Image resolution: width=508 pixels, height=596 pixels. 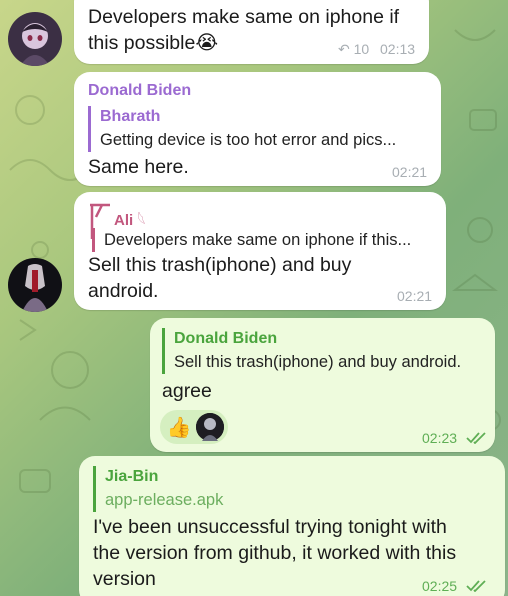 I want to click on reply-author: Donald Biden, so click(x=226, y=338).